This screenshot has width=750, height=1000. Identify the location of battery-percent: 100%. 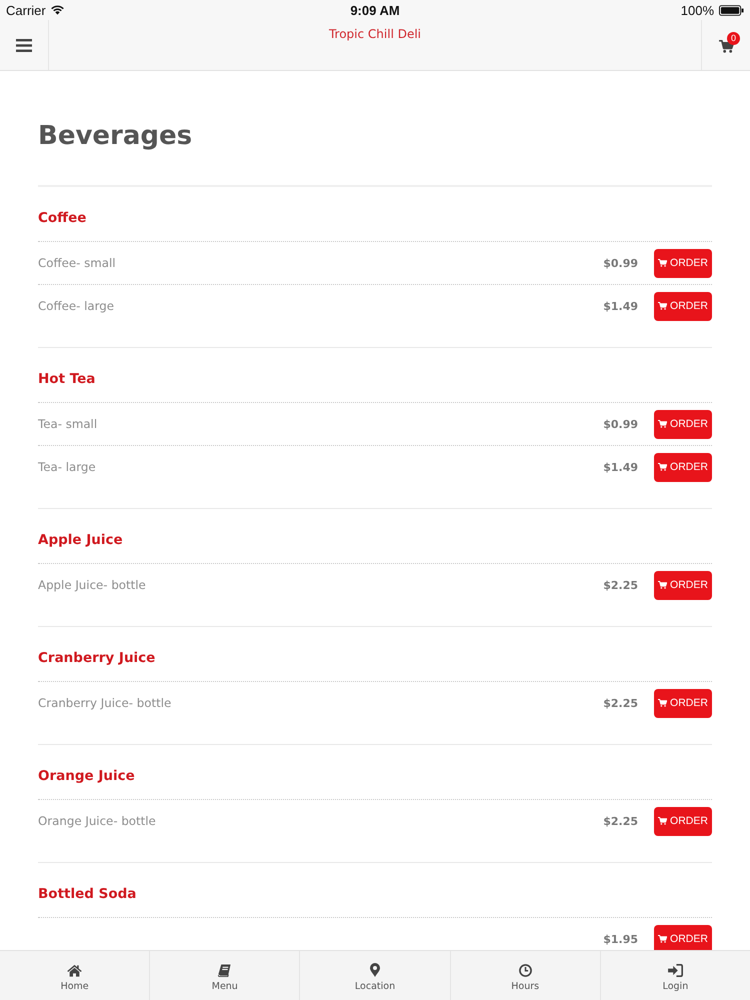
(697, 10).